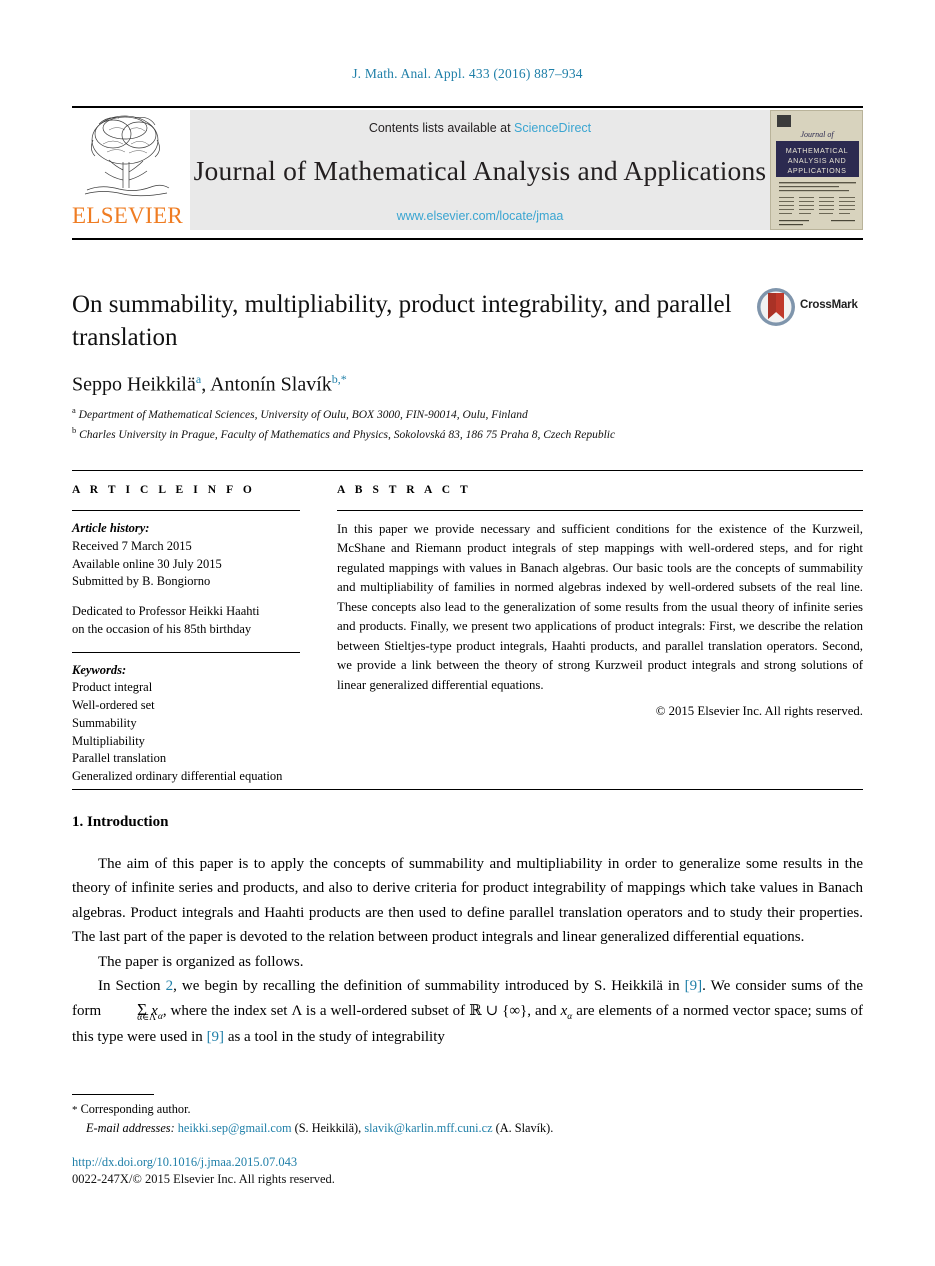 This screenshot has width=935, height=1266. I want to click on citation-link-9b: [9], so click(216, 1037).